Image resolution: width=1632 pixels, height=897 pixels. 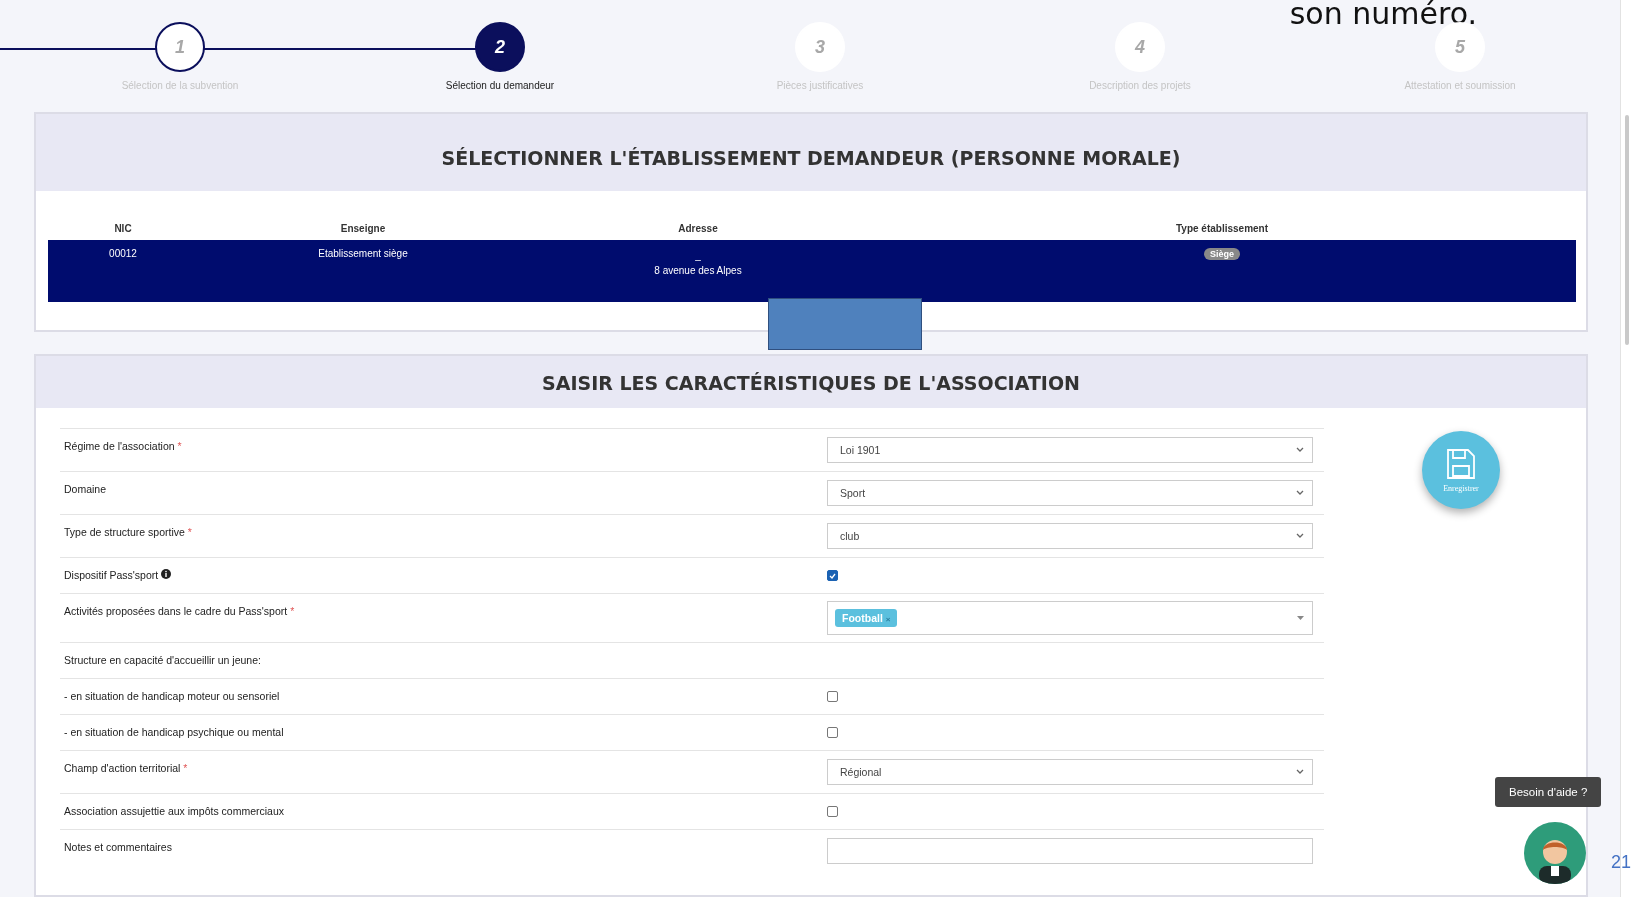 I want to click on select-field: Loi 1901, so click(x=1070, y=450).